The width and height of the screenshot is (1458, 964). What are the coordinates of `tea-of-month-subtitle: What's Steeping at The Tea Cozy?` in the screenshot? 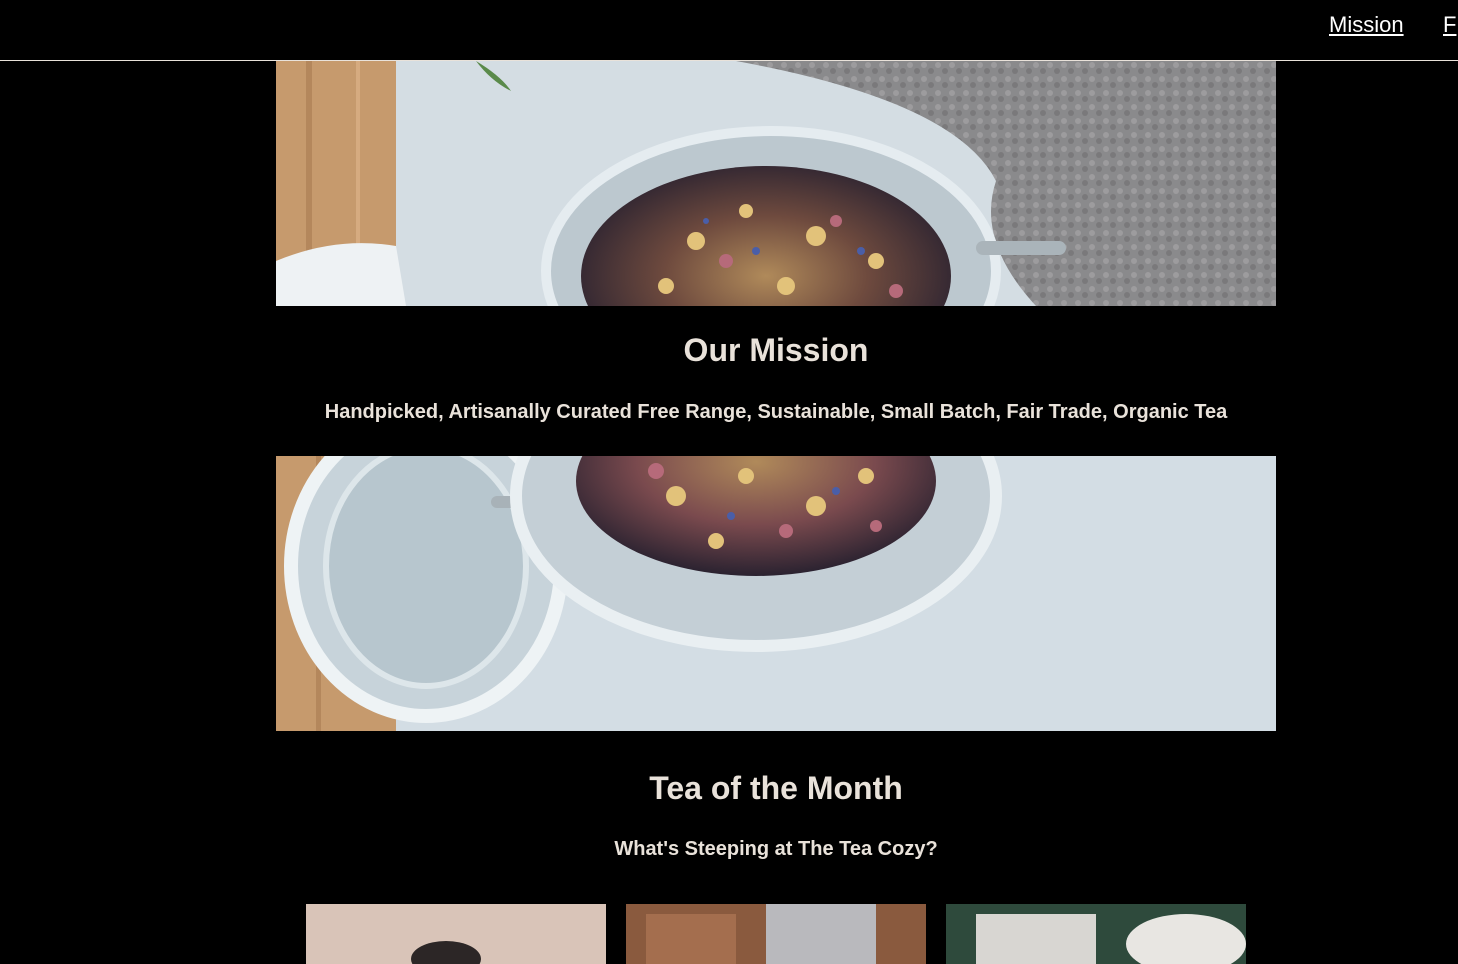 It's located at (776, 849).